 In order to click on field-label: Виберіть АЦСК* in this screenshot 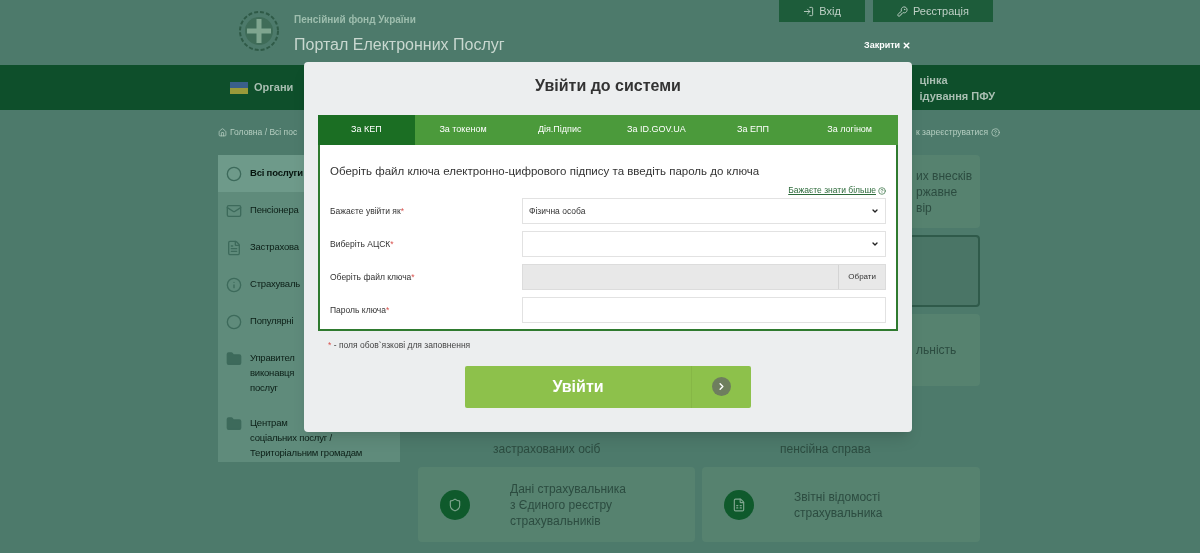, I will do `click(362, 244)`.